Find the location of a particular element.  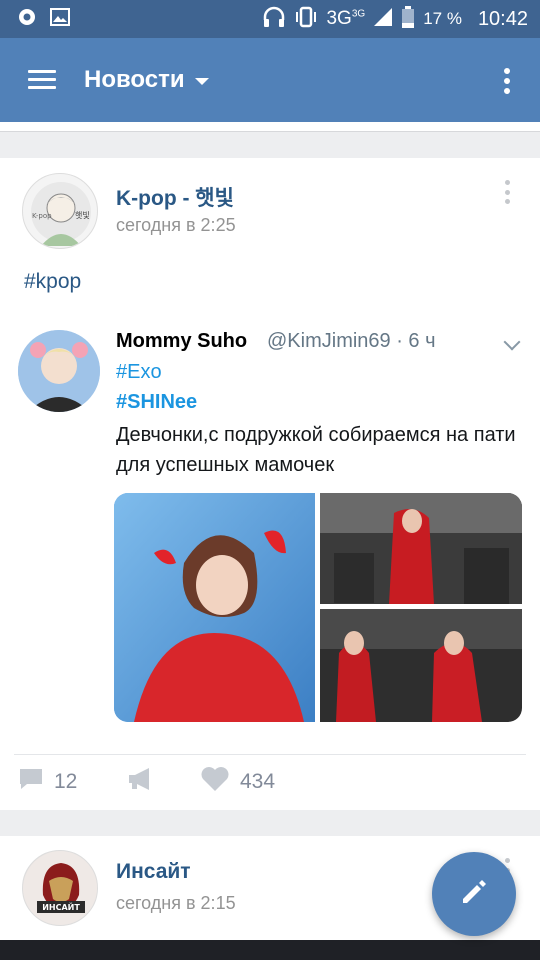

post-actions: 12 434 is located at coordinates (270, 782).